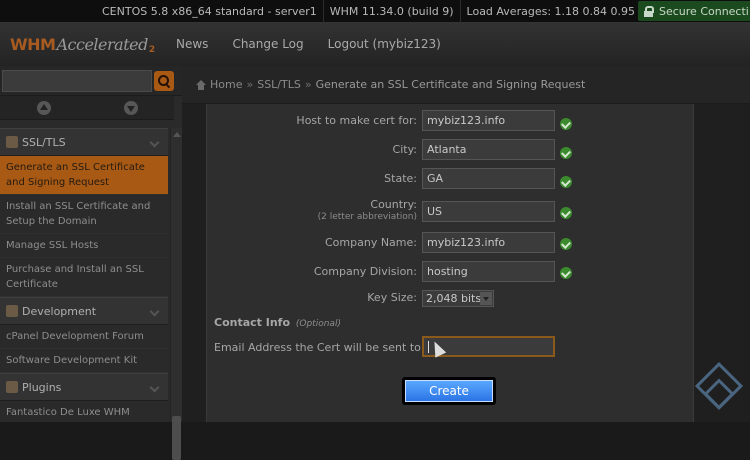  What do you see at coordinates (392, 297) in the screenshot?
I see `keysize-label: Key Size:` at bounding box center [392, 297].